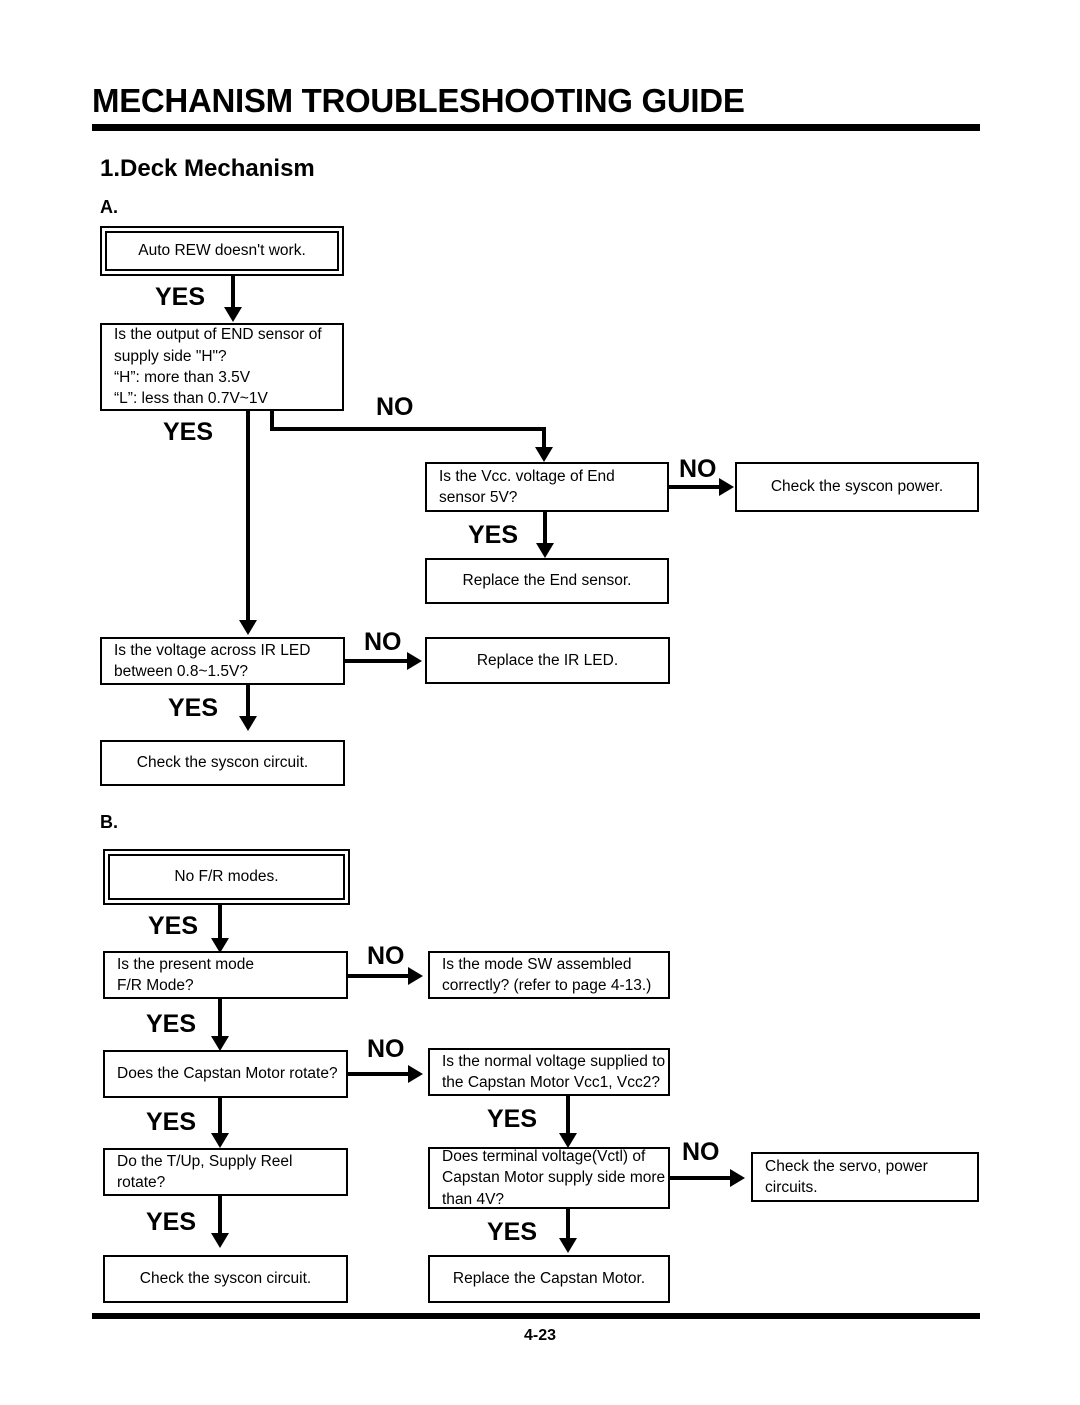 This screenshot has height=1405, width=1080. I want to click on flow-b-yes-label-5: YES, so click(171, 1222).